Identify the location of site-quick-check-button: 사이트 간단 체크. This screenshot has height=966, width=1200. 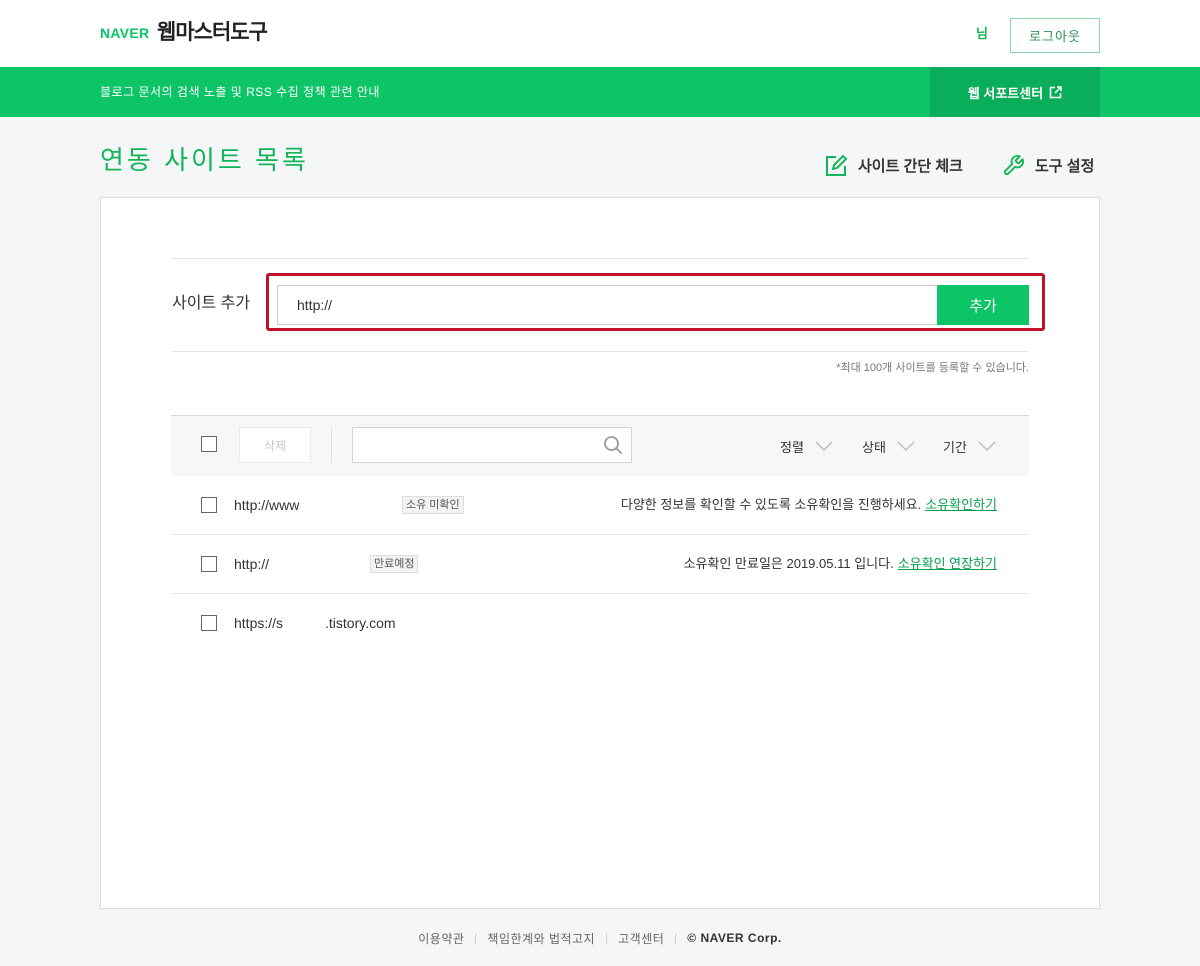
(894, 165).